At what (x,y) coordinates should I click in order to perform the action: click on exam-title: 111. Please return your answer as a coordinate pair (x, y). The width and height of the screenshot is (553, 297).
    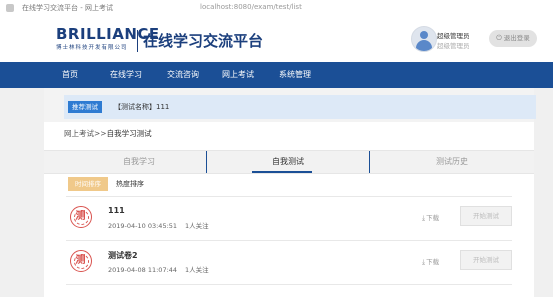
    Looking at the image, I should click on (116, 210).